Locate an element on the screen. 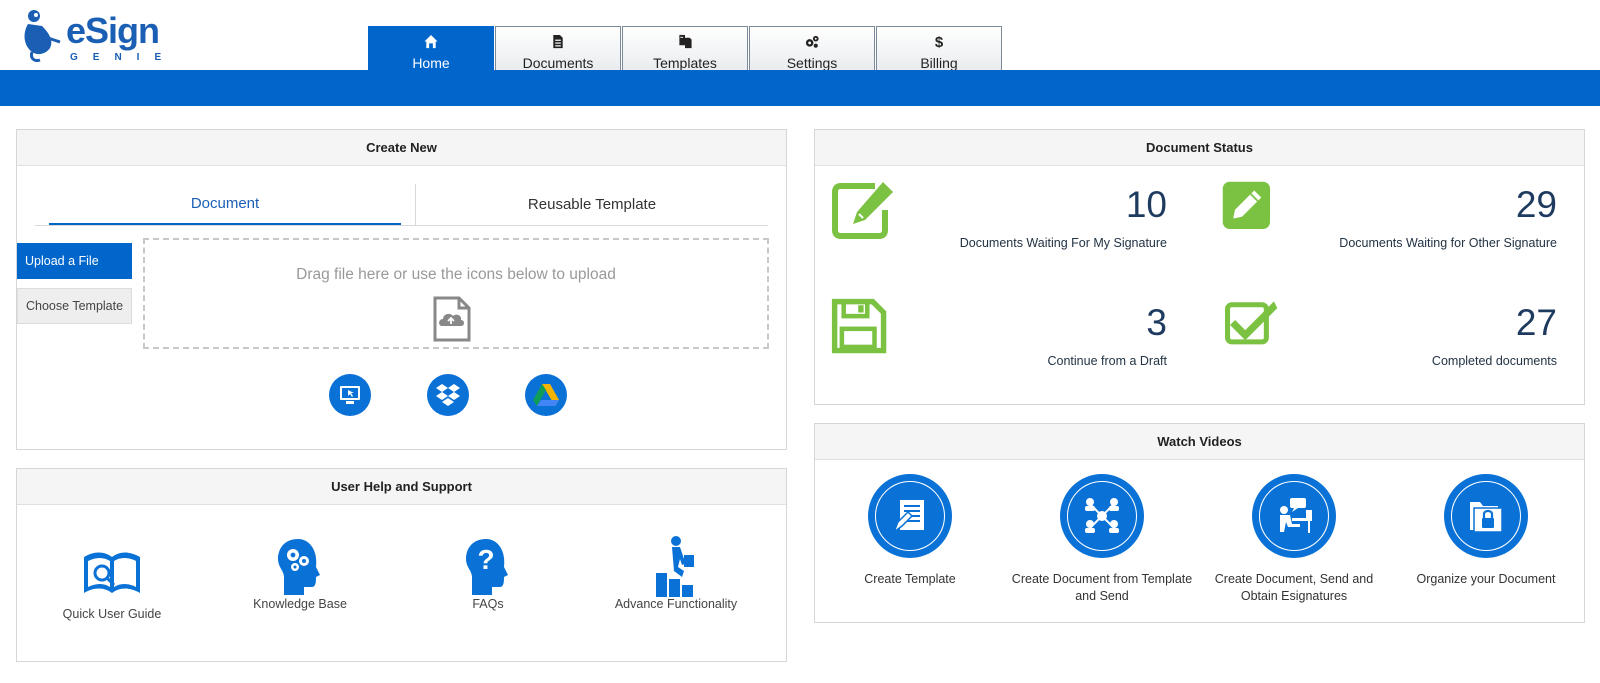  help-label-advance-functionality: Advance Functionality is located at coordinates (676, 604).